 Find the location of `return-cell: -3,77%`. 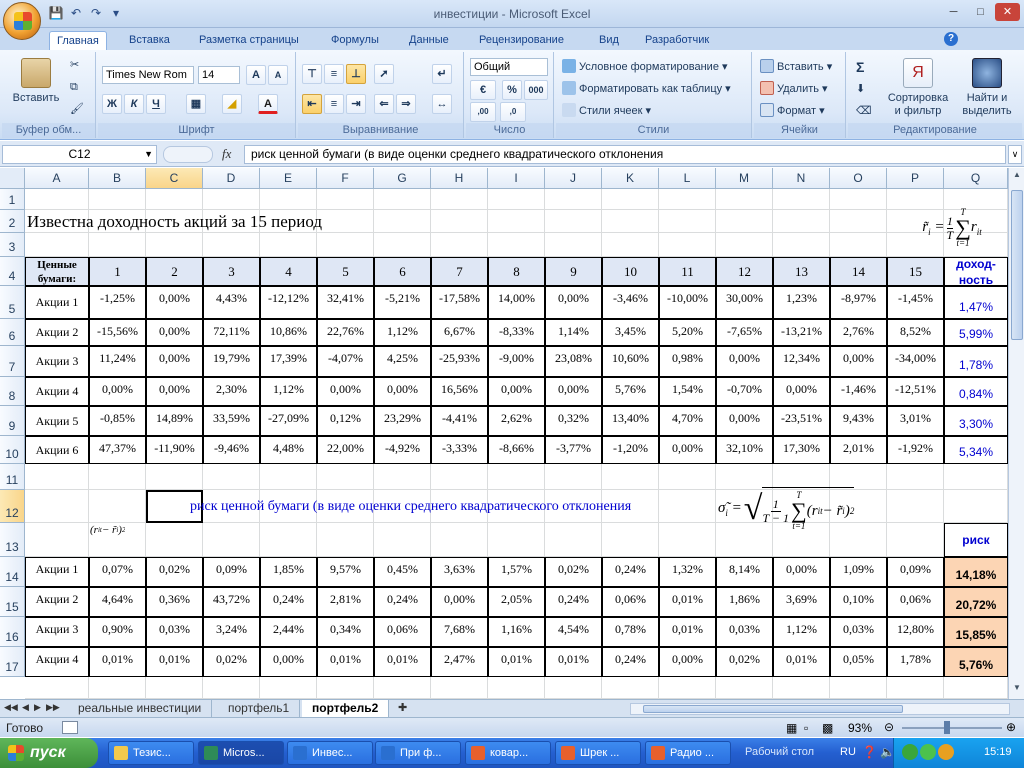

return-cell: -3,77% is located at coordinates (573, 450).